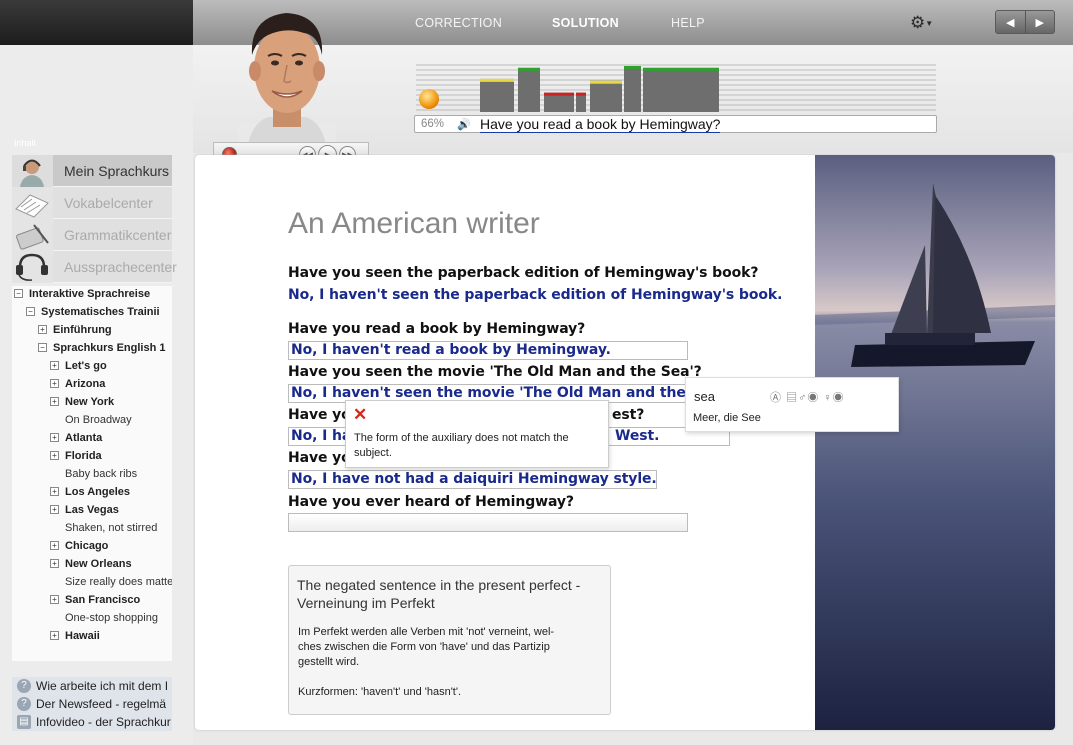  I want to click on answer-6-field, so click(488, 522).